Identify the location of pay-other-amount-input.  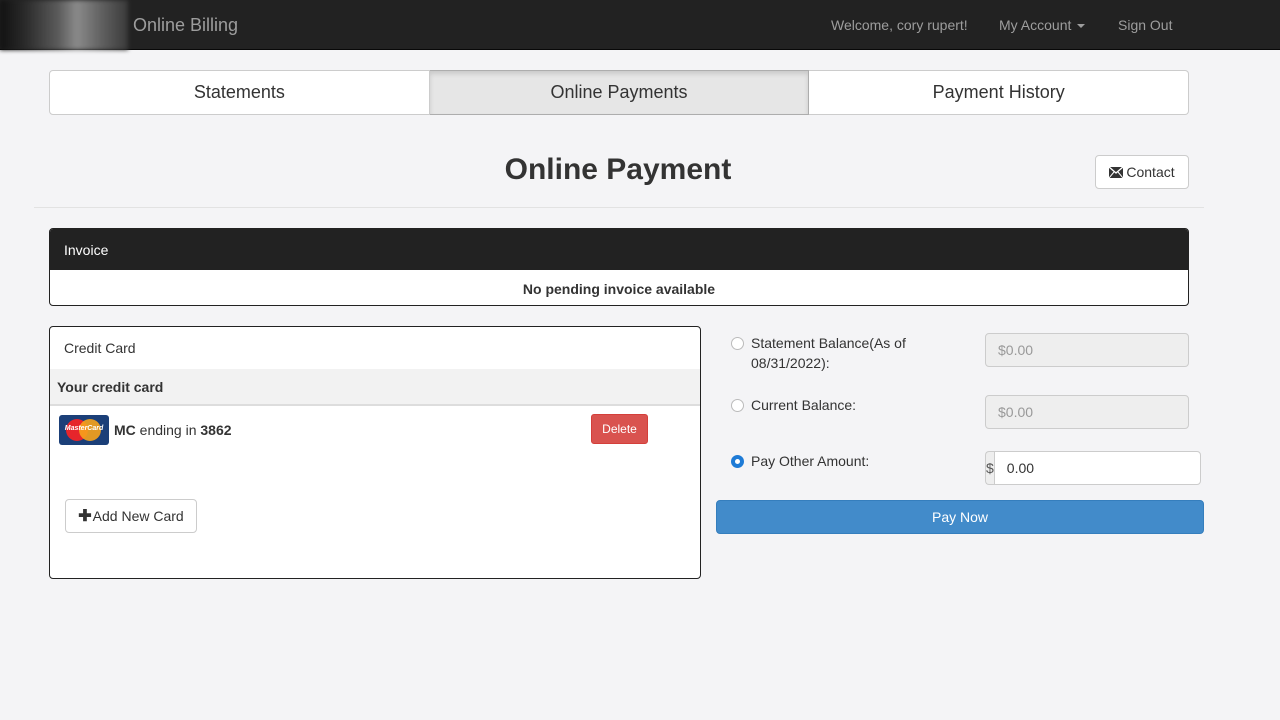
(1097, 468).